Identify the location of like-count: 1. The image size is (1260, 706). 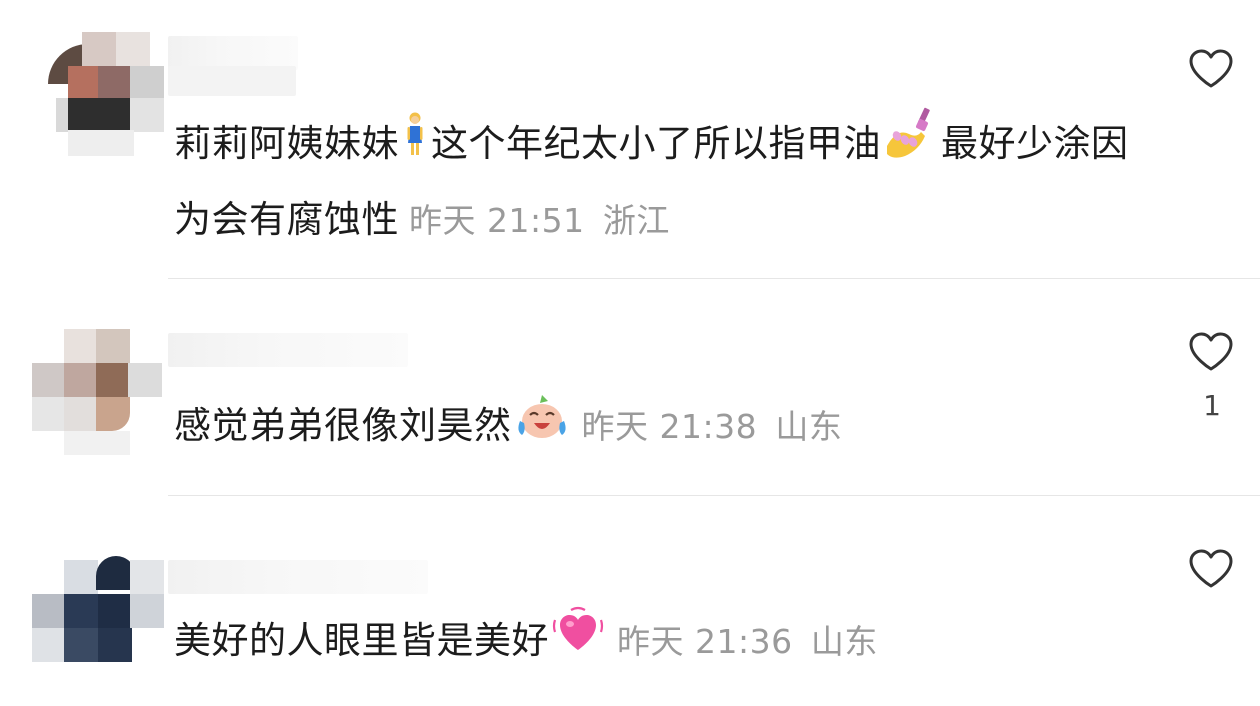
(1212, 405).